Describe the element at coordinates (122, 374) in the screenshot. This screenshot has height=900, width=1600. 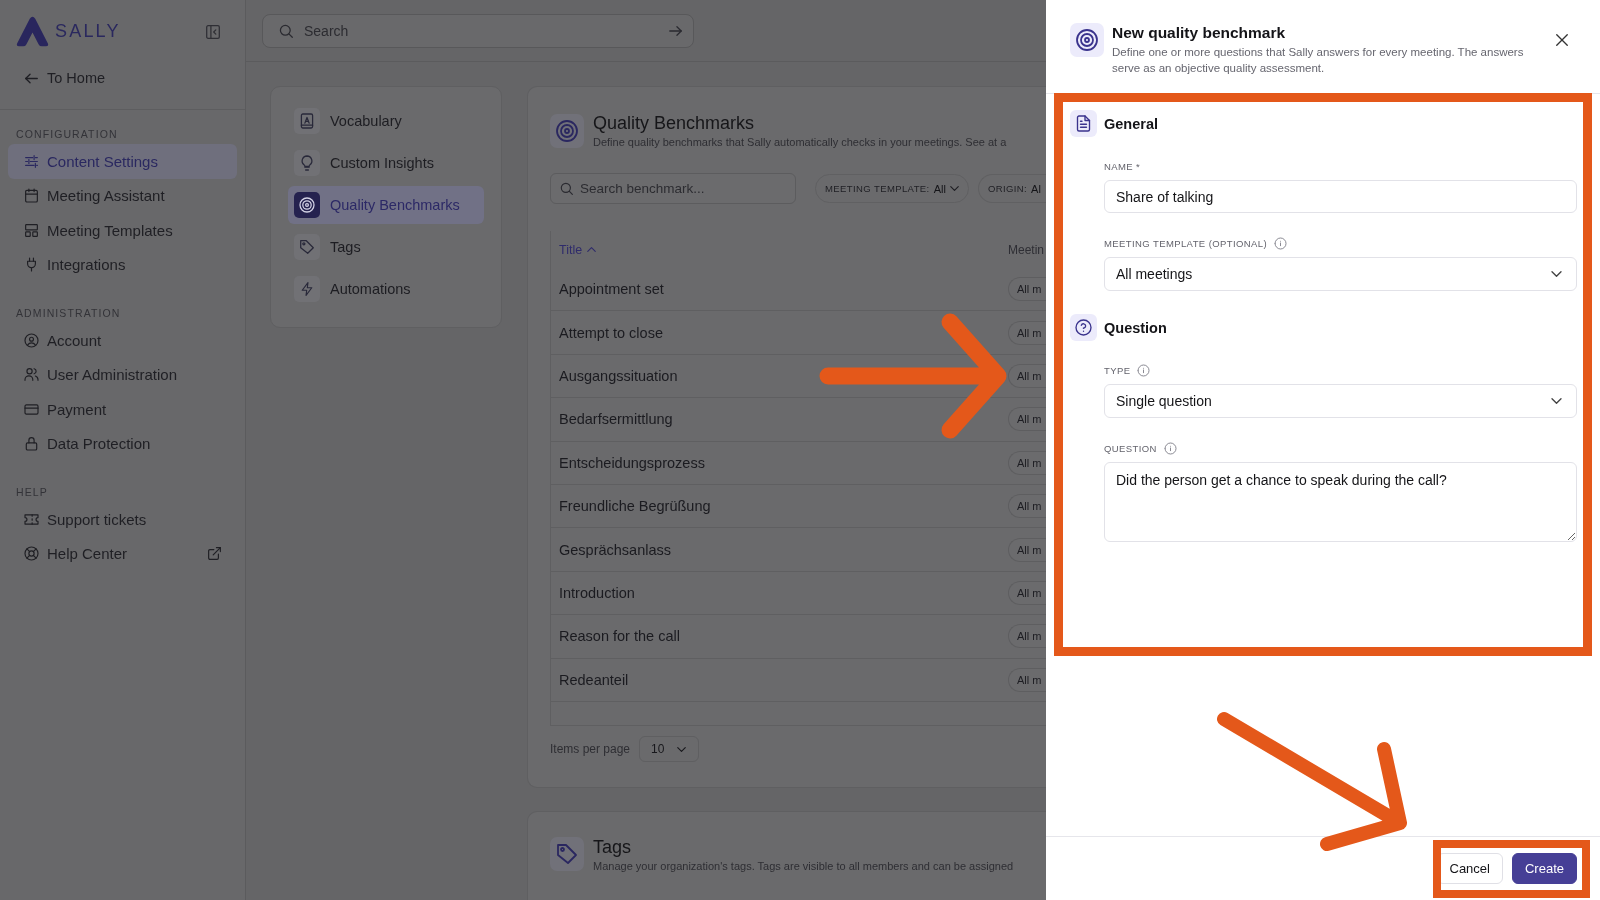
I see `nav-item: User Administration` at that location.